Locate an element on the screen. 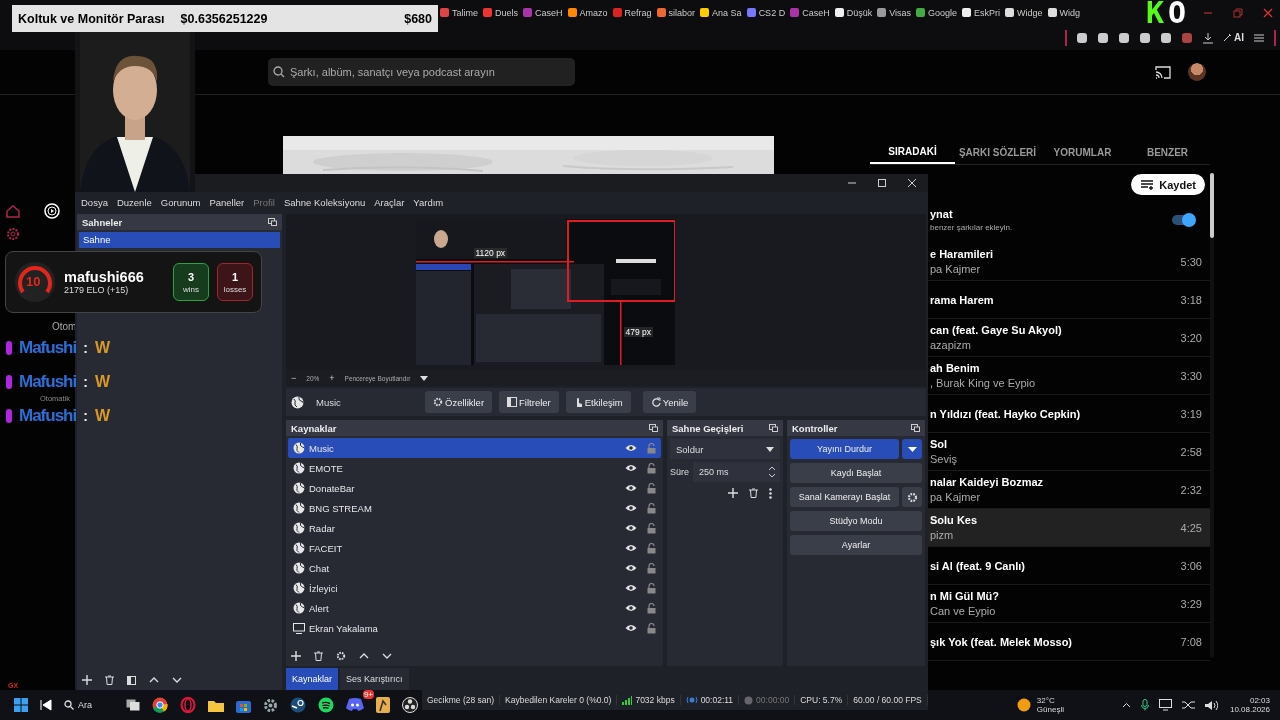 This screenshot has width=1280, height=720. microphone-icon is located at coordinates (1144, 705).